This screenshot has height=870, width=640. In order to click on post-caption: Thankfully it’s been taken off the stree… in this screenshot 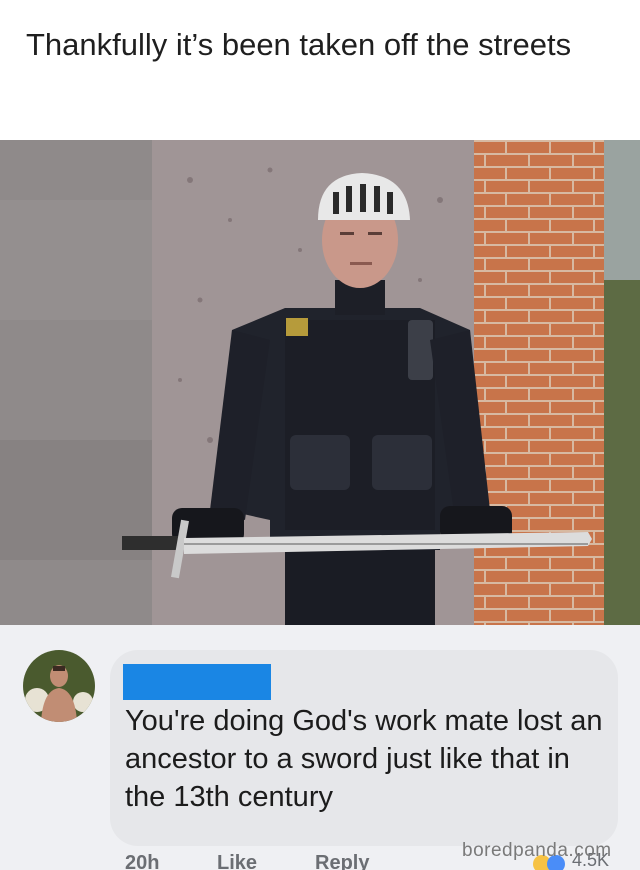, I will do `click(299, 44)`.